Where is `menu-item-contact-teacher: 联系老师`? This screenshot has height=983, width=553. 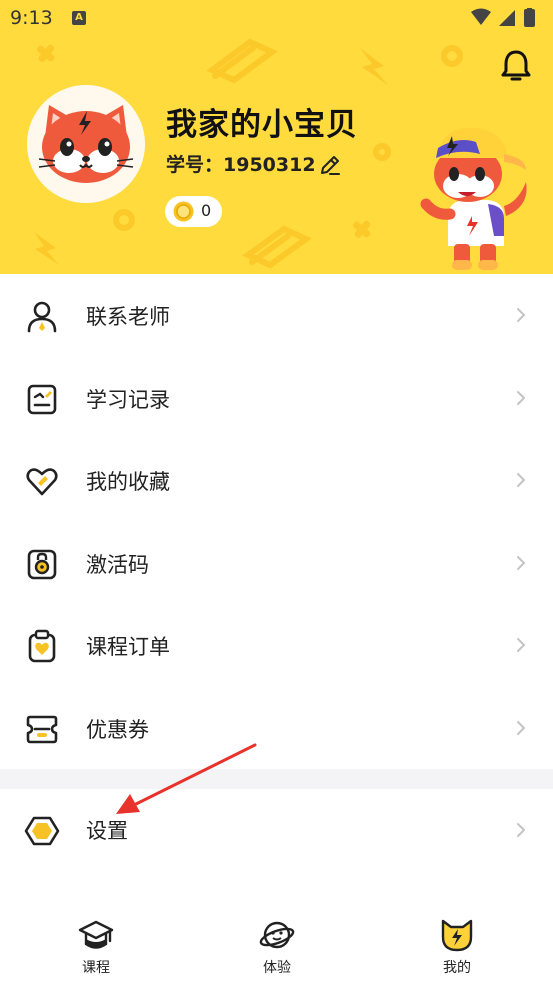 menu-item-contact-teacher: 联系老师 is located at coordinates (276, 315).